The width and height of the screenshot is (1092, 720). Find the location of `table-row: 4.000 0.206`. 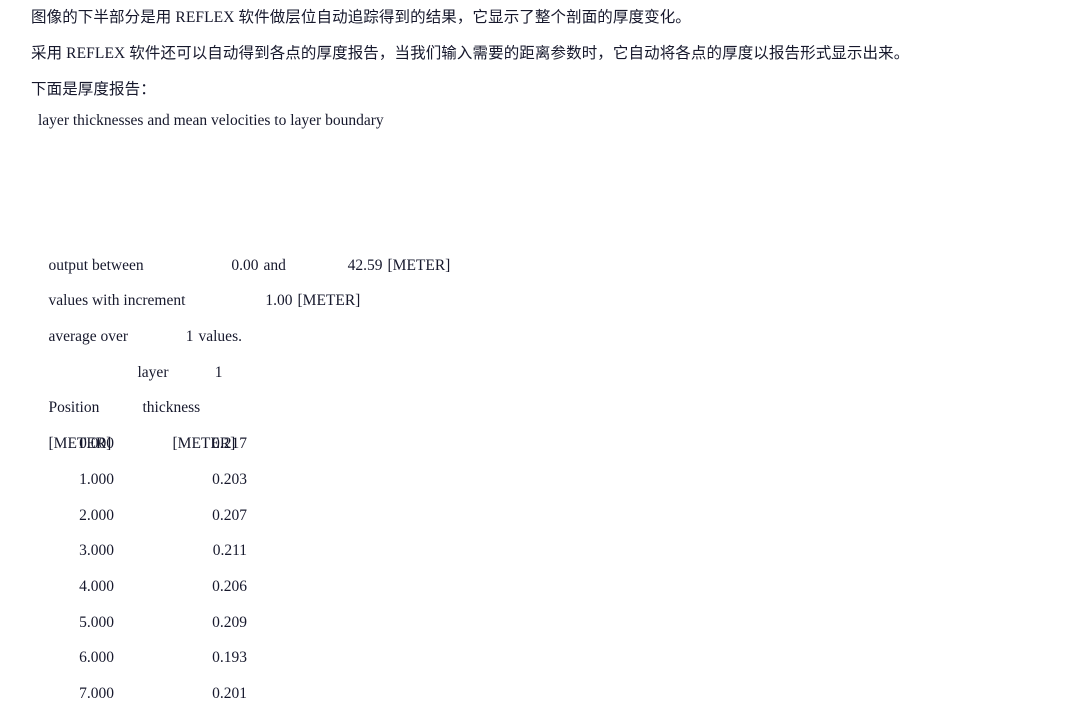

table-row: 4.000 0.206 is located at coordinates (293, 587).